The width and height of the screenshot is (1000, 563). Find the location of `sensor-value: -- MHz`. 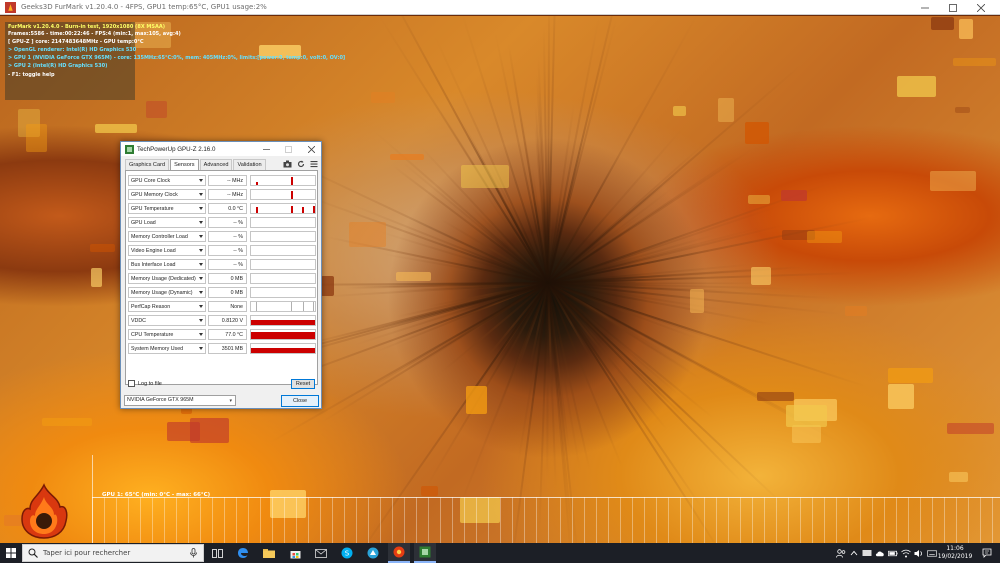

sensor-value: -- MHz is located at coordinates (227, 180).